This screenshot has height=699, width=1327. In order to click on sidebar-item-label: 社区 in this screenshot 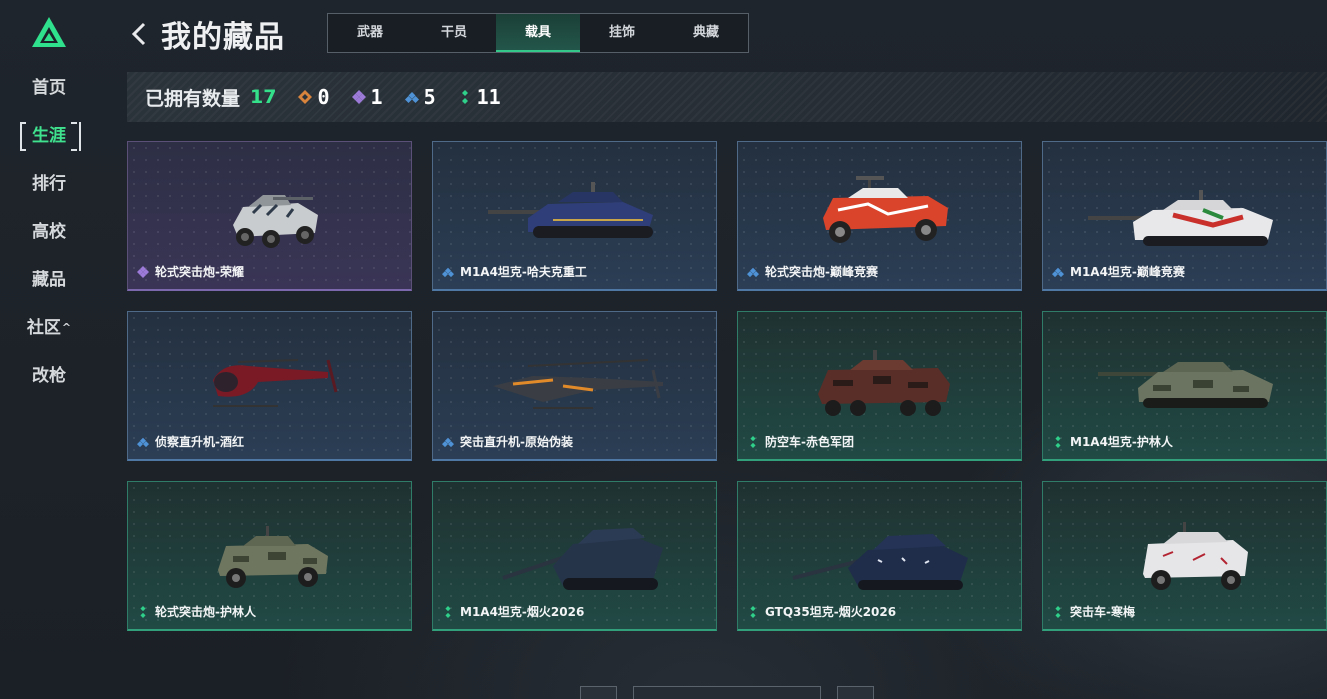, I will do `click(43, 328)`.